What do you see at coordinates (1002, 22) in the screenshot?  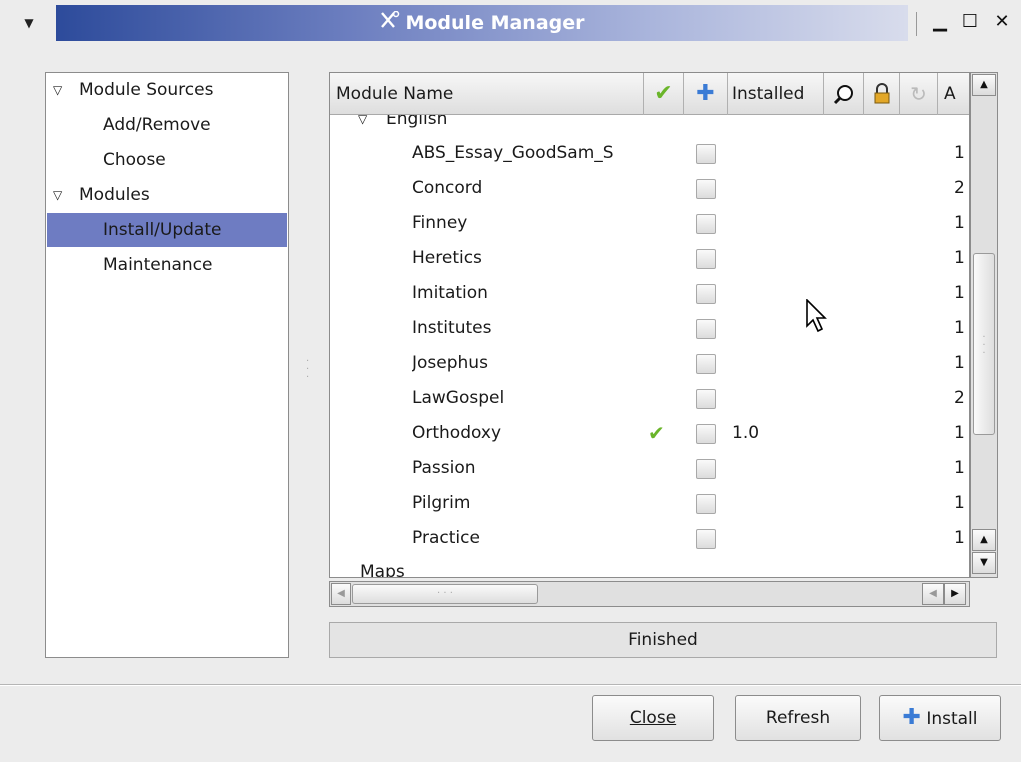 I see `close-icon: ✕` at bounding box center [1002, 22].